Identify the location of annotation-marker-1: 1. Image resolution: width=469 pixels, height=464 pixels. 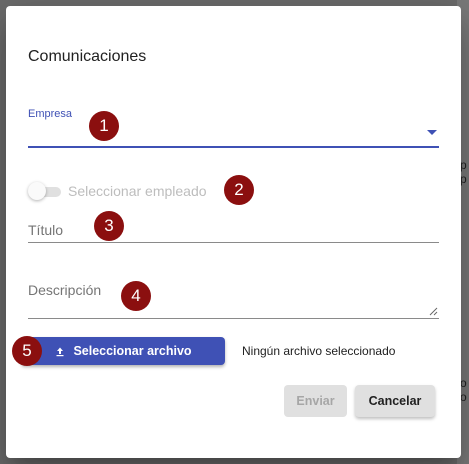
(104, 126).